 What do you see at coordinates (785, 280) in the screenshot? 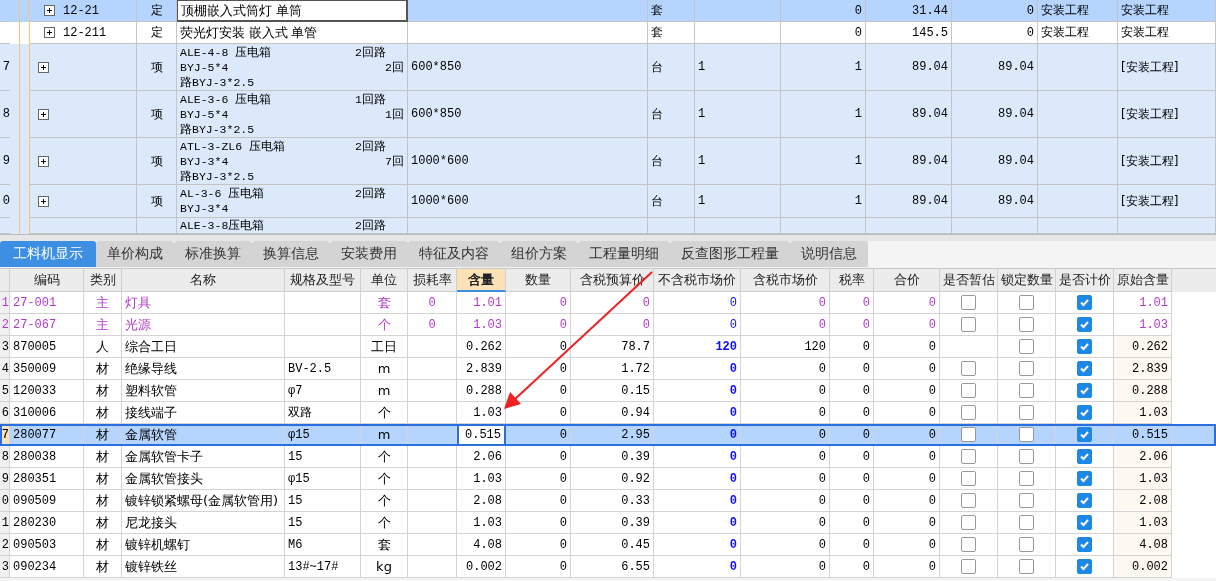
I see `column-header: 含税市场价` at bounding box center [785, 280].